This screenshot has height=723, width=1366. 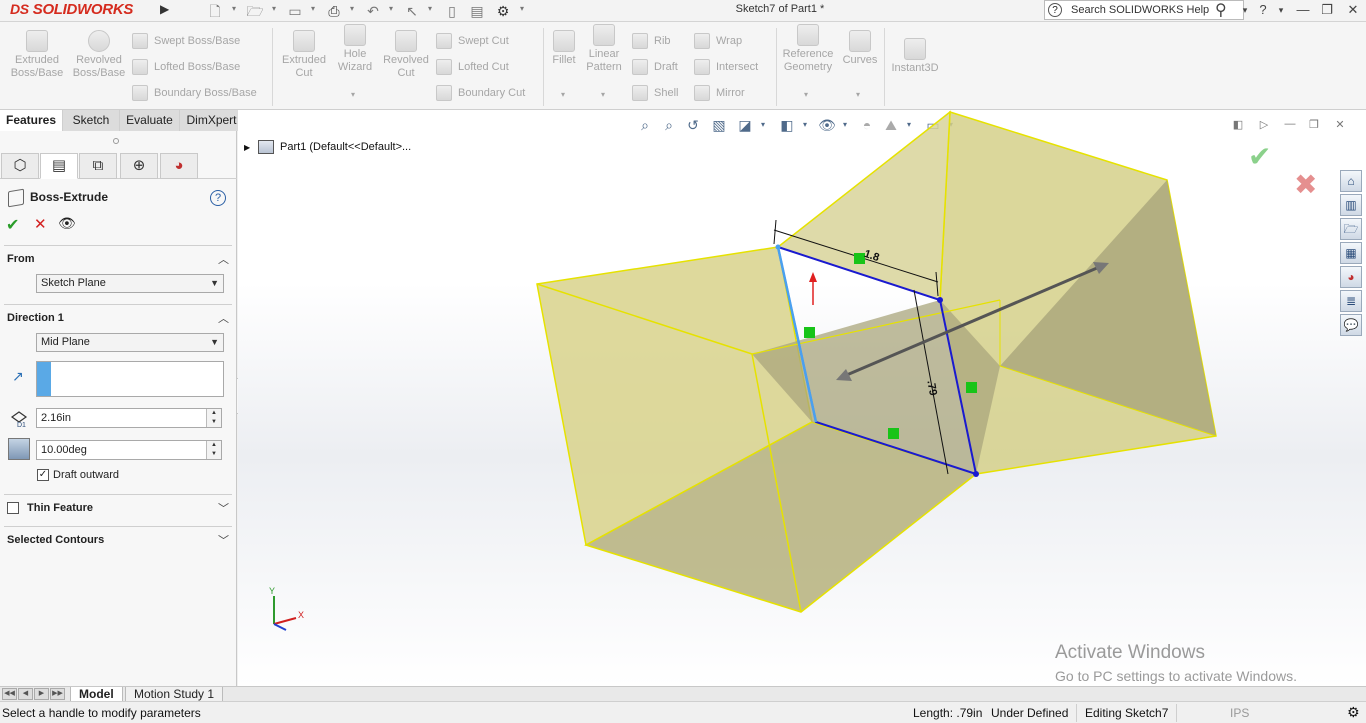 I want to click on from-start-condition-select: Sketch Plane ▼, so click(x=130, y=283).